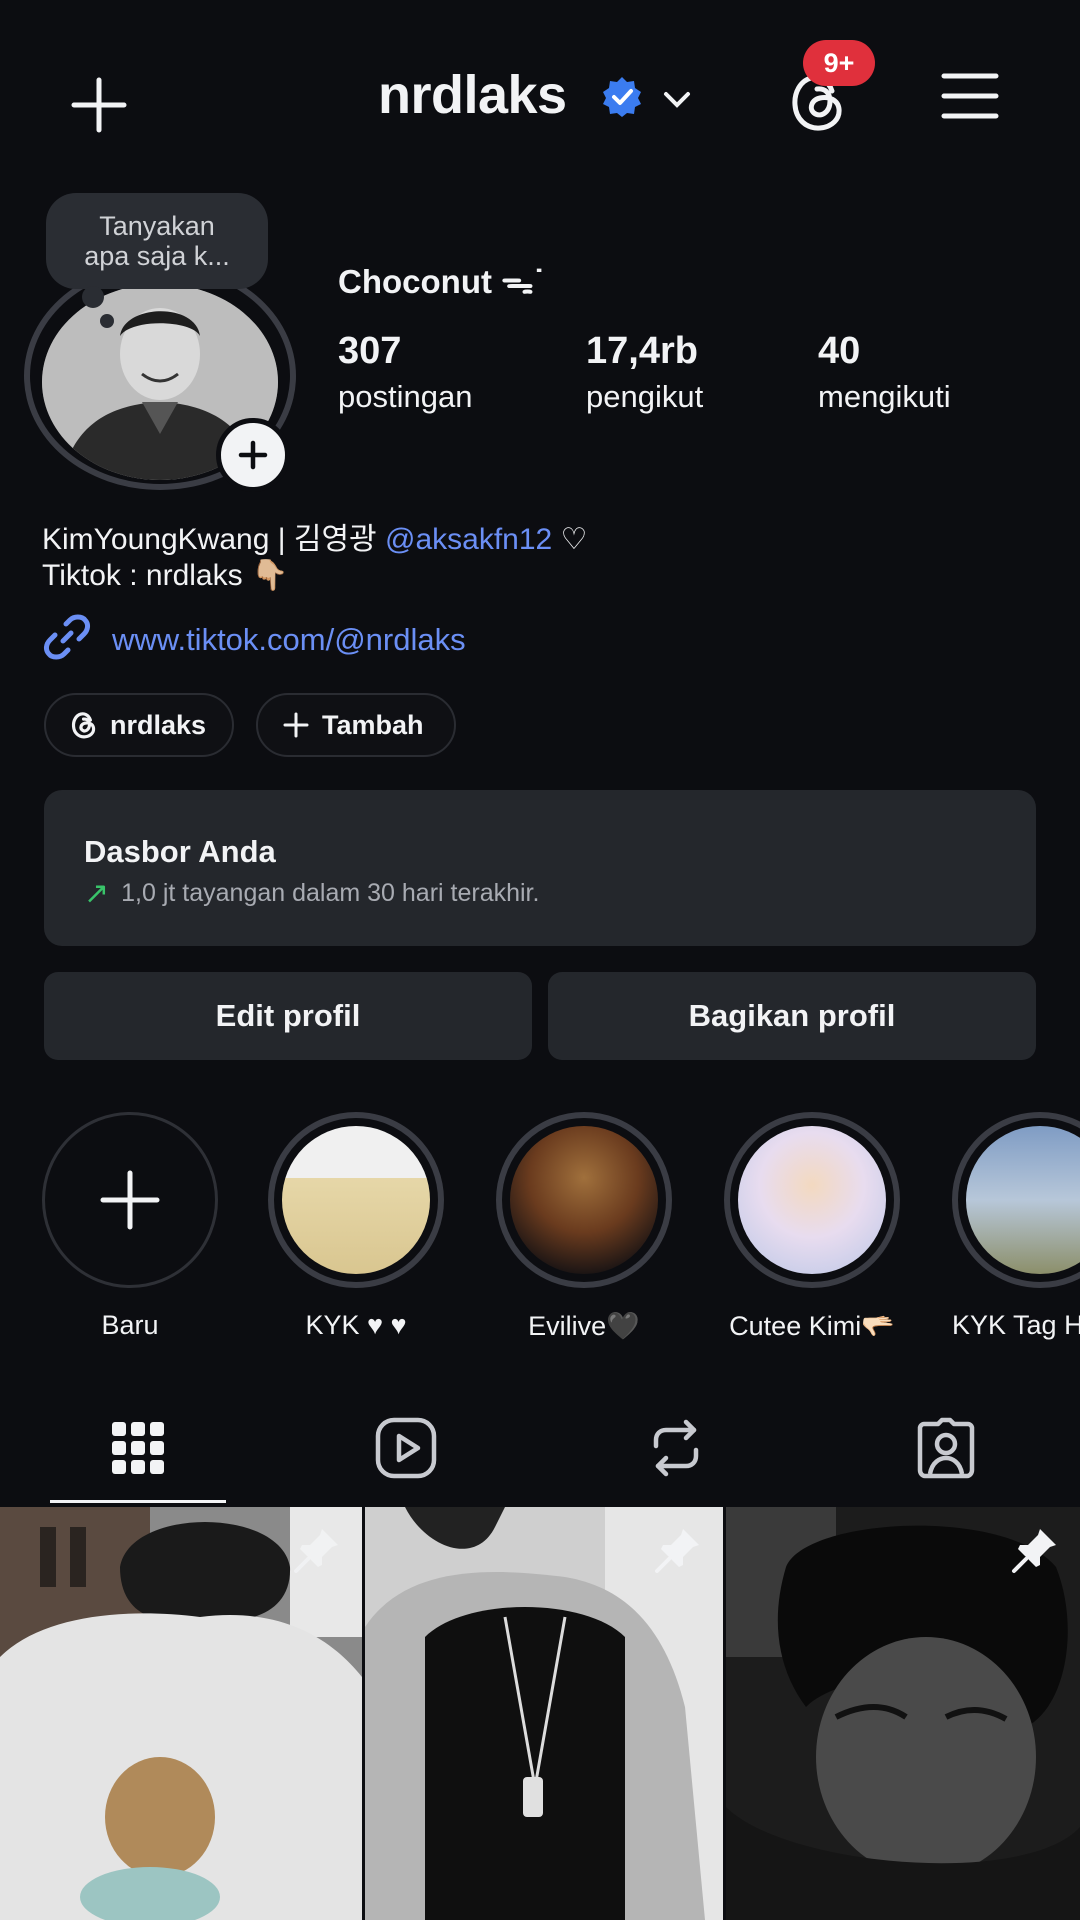 The image size is (1080, 1920). Describe the element at coordinates (356, 1325) in the screenshot. I see `highlight-label: KYK ♥ ♥` at that location.